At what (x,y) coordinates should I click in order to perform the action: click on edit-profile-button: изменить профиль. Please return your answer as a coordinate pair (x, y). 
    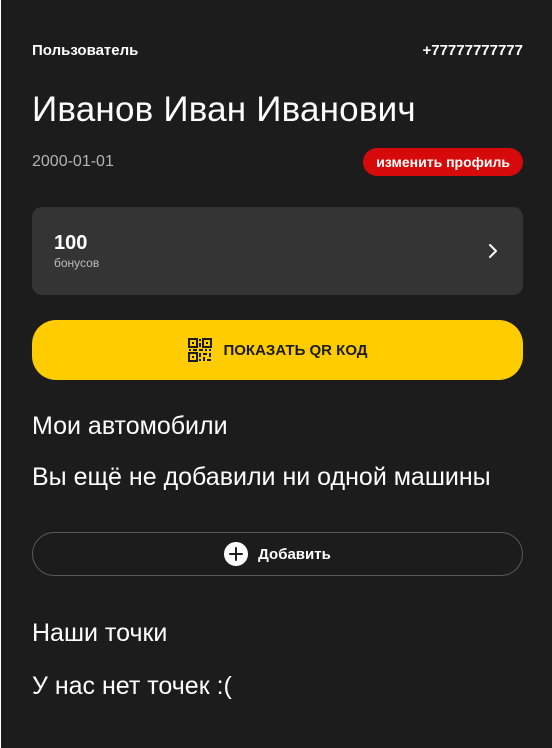
    Looking at the image, I should click on (443, 161).